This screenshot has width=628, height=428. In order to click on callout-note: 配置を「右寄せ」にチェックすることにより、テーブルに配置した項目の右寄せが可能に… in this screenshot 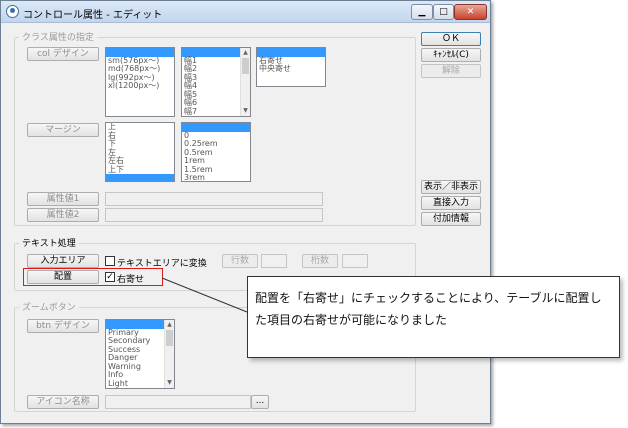, I will do `click(433, 317)`.